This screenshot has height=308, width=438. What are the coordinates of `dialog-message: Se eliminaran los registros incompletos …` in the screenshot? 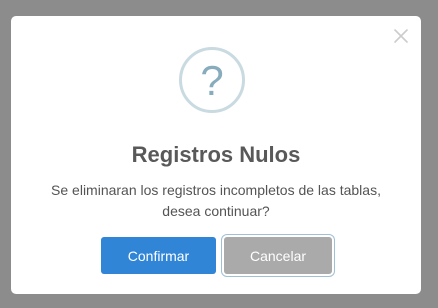 It's located at (216, 200).